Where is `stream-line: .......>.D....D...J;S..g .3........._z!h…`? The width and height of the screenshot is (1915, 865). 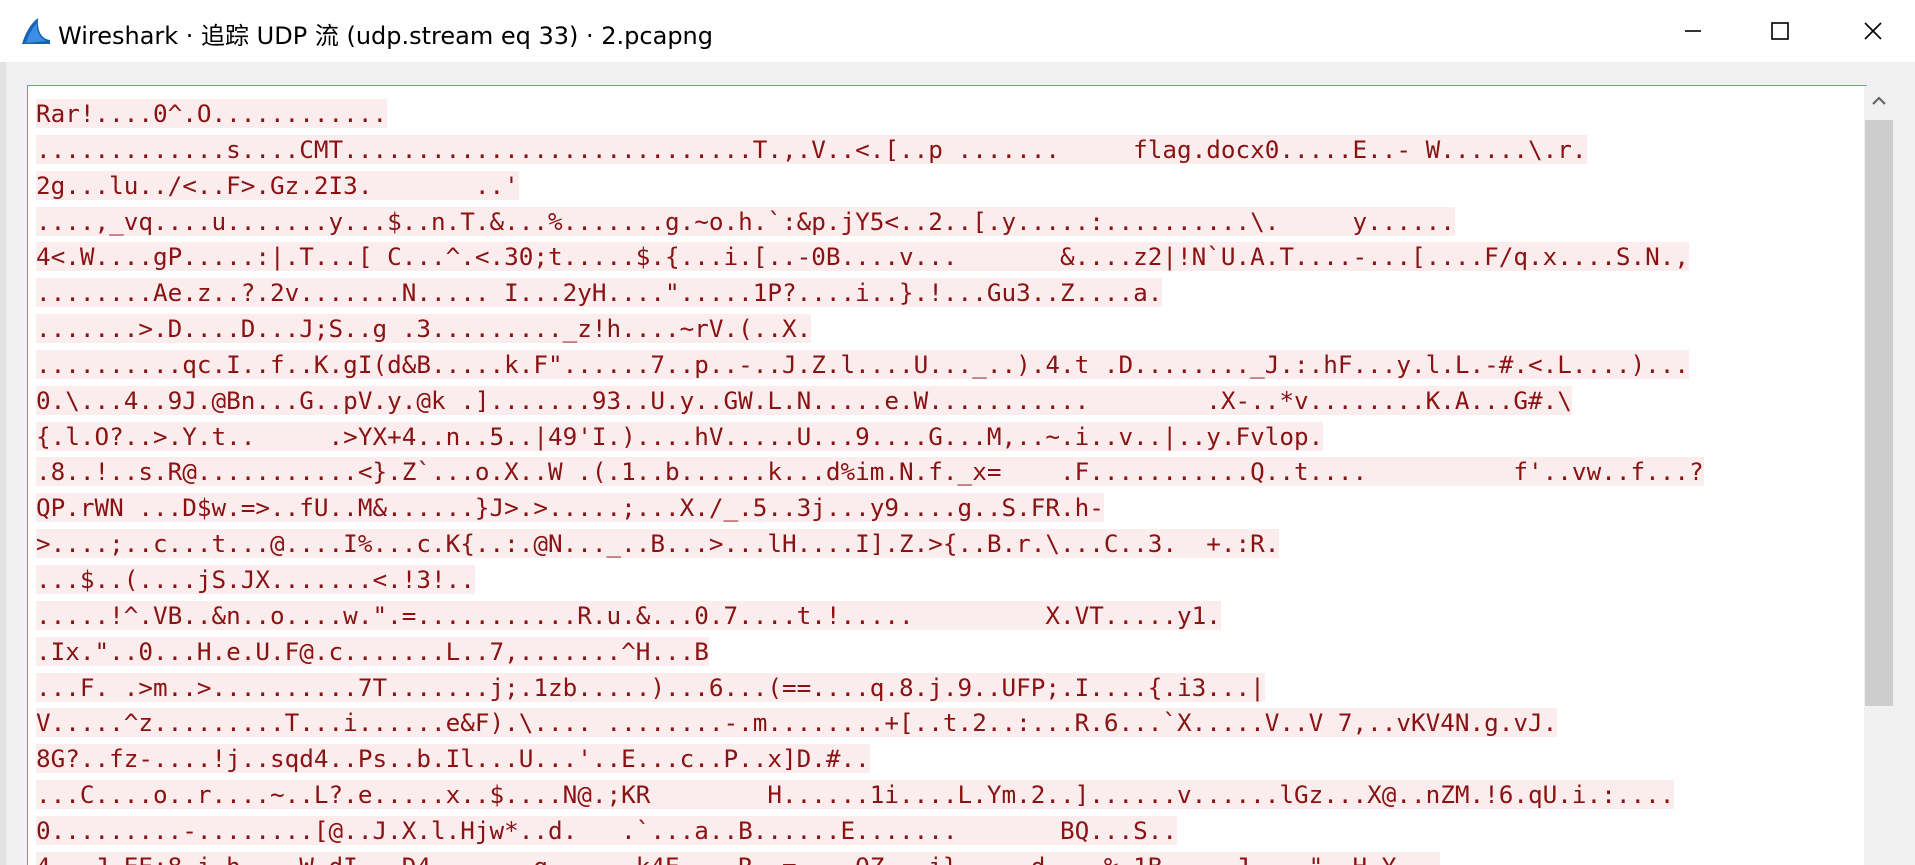
stream-line: .......>.D....D...J;S..g .3........._z!h… is located at coordinates (946, 329).